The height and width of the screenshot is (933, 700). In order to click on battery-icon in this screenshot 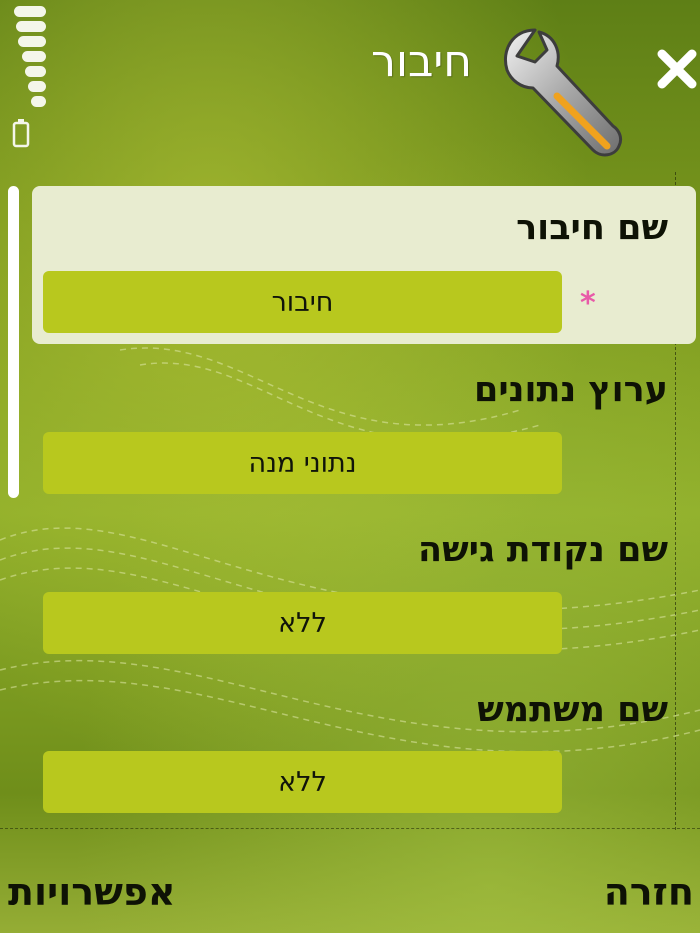, I will do `click(21, 133)`.